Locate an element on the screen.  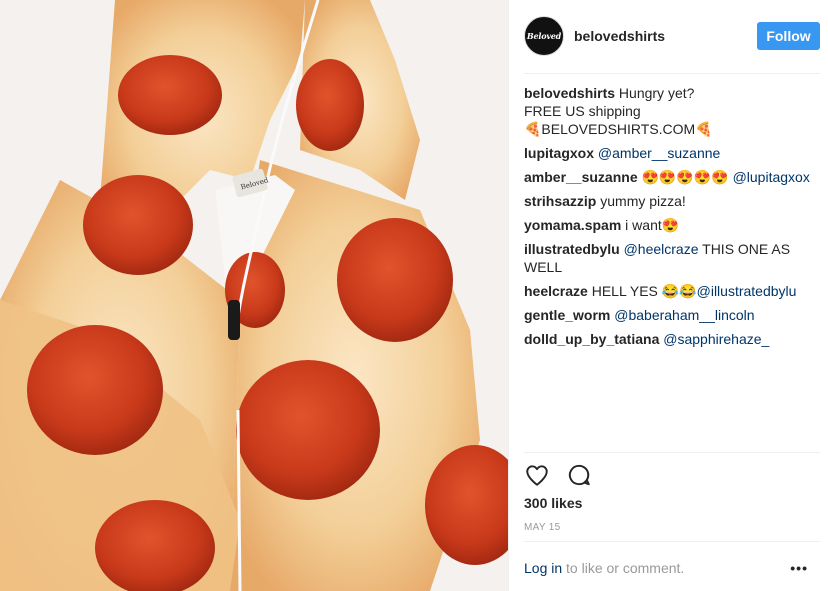
comment-username: dolld_up_by_tatiana is located at coordinates (591, 339).